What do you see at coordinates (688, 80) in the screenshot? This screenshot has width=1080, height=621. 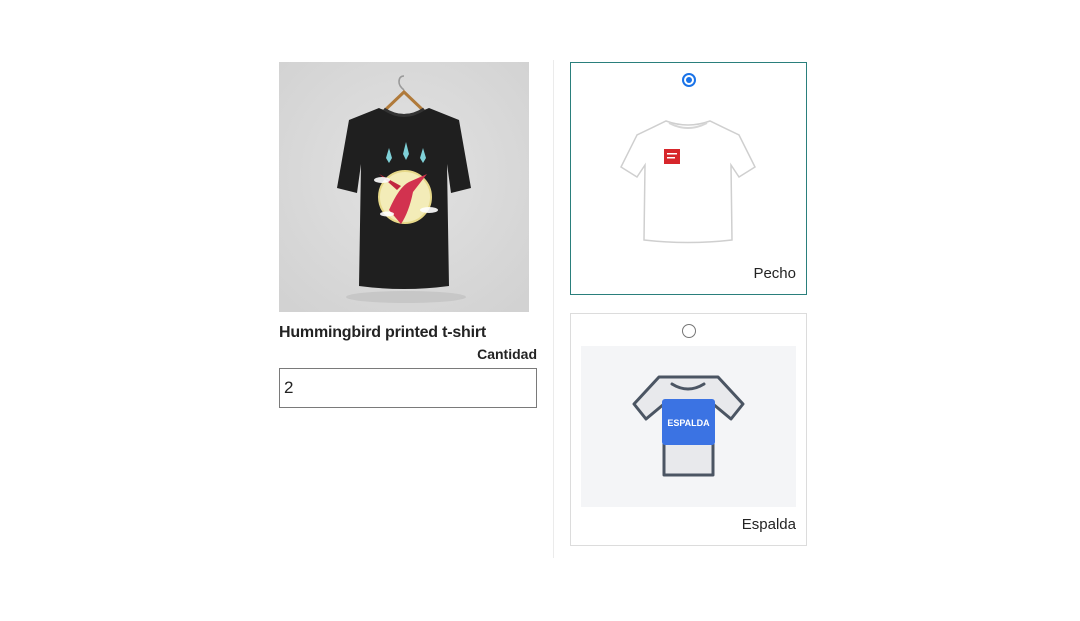 I see `radio-pecho` at bounding box center [688, 80].